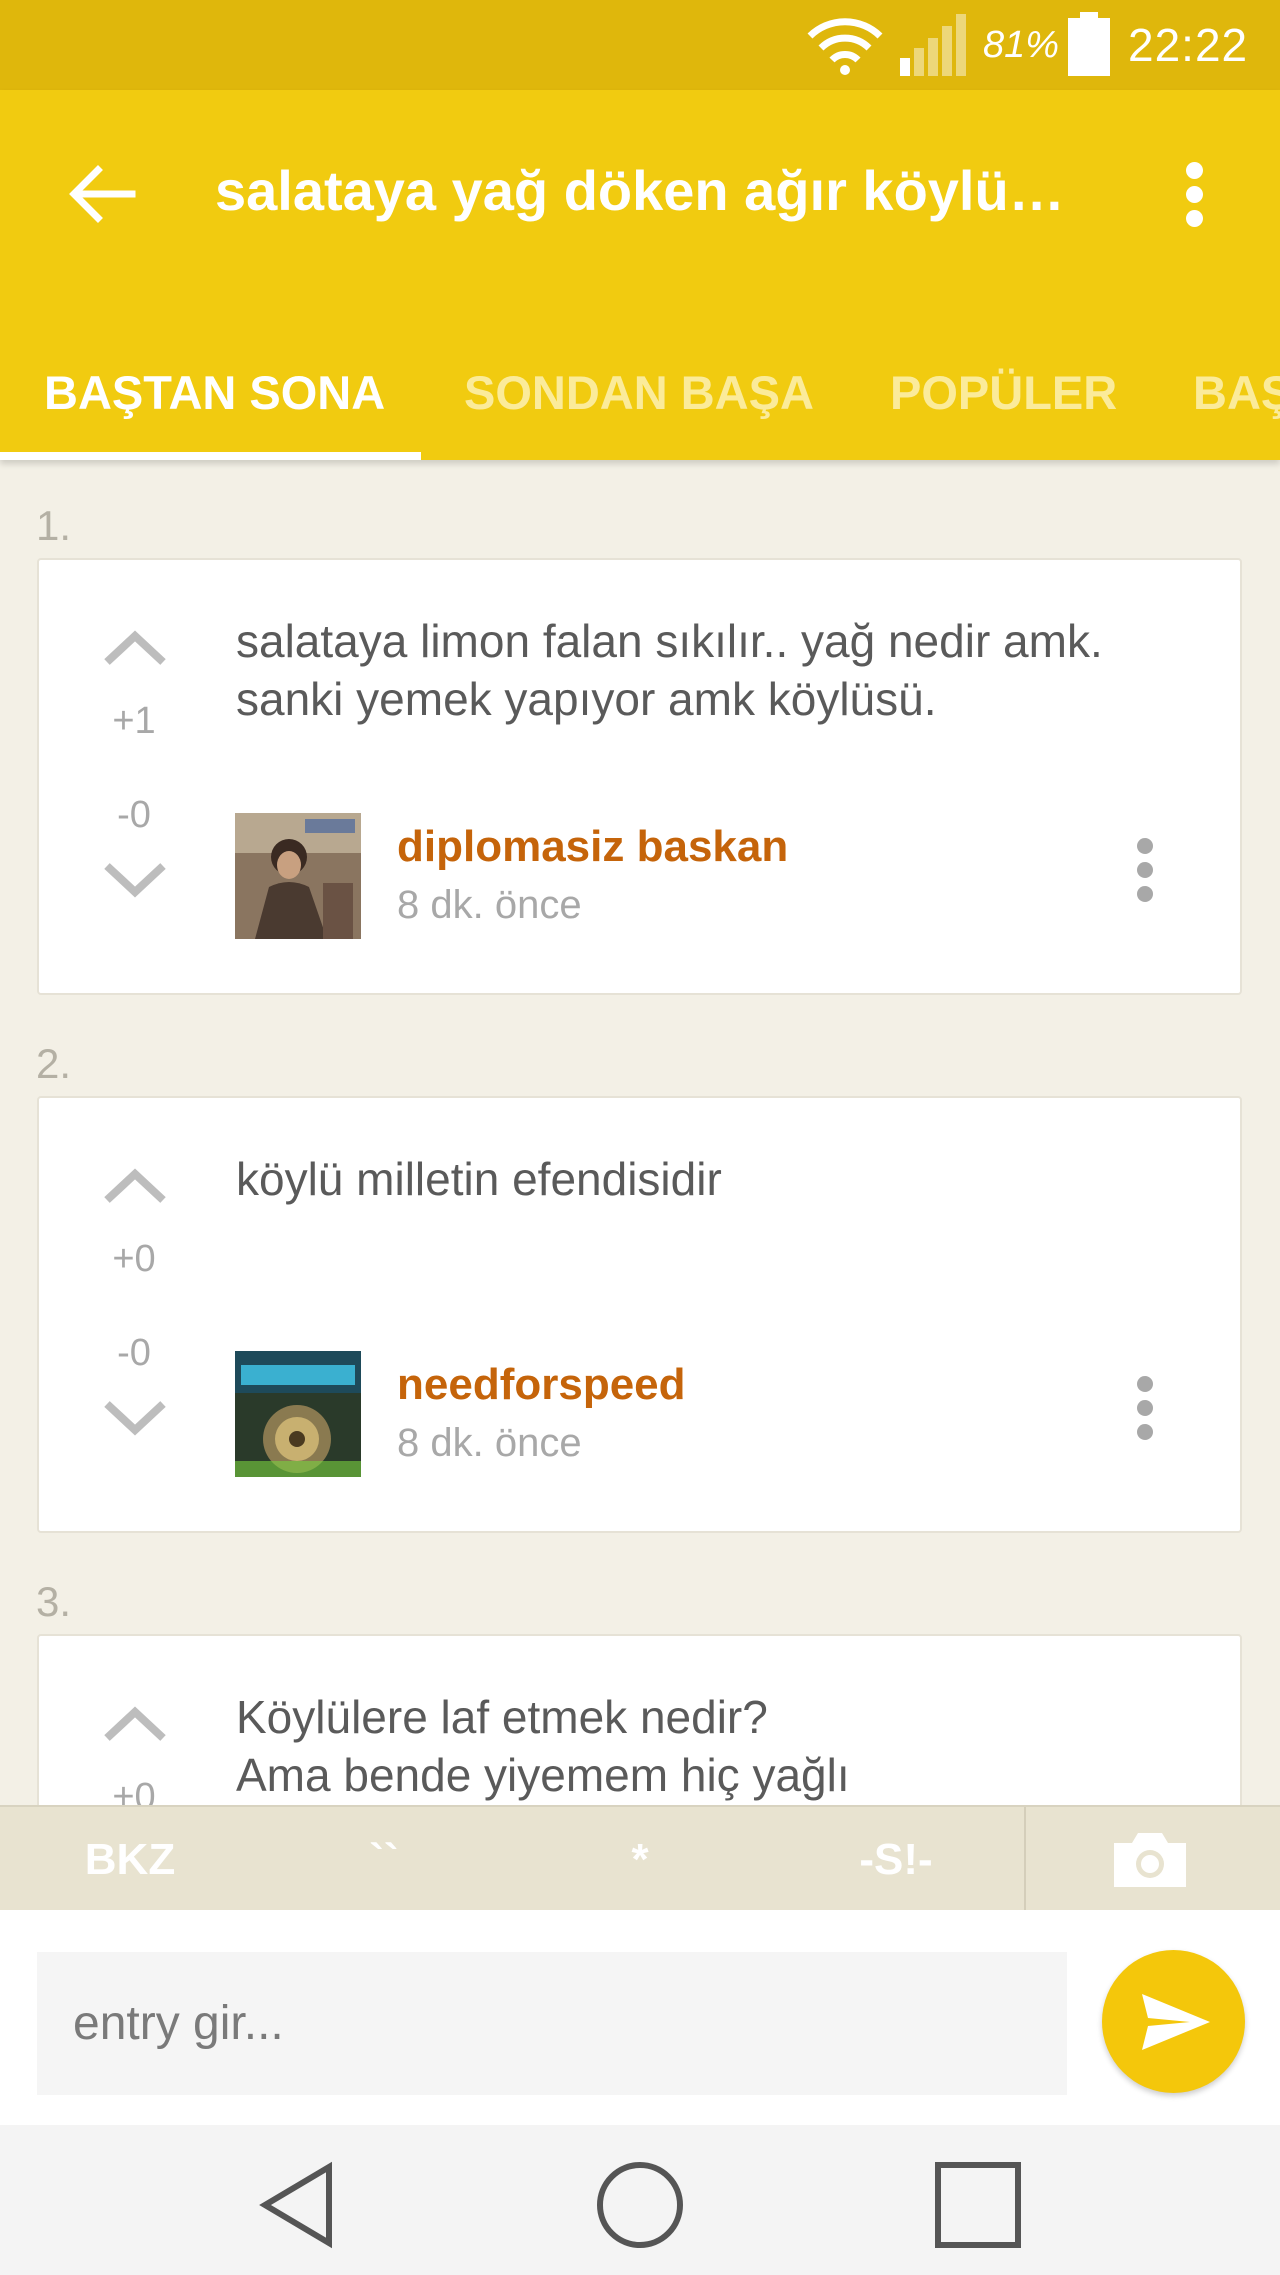 This screenshot has width=1280, height=2275. I want to click on composer, so click(640, 2017).